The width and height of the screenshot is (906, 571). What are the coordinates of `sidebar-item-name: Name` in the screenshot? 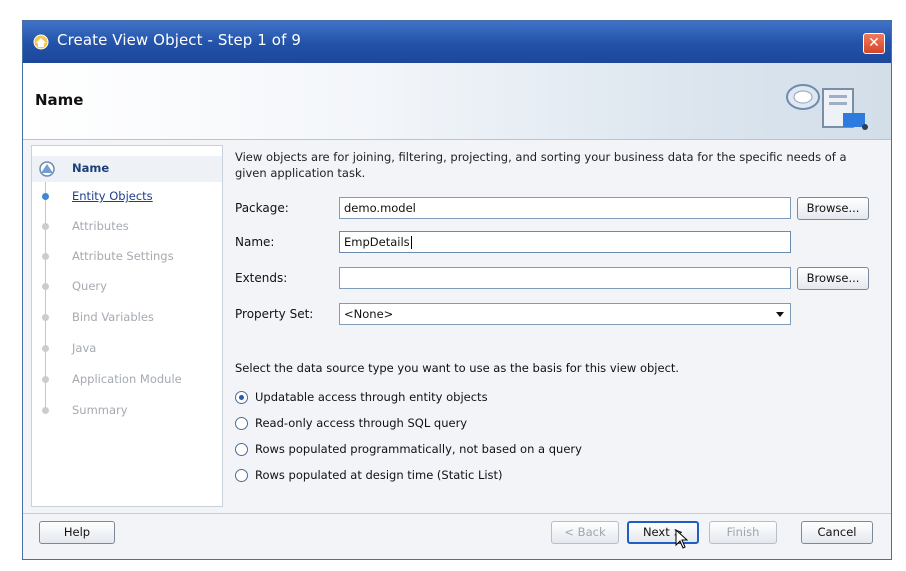 It's located at (127, 169).